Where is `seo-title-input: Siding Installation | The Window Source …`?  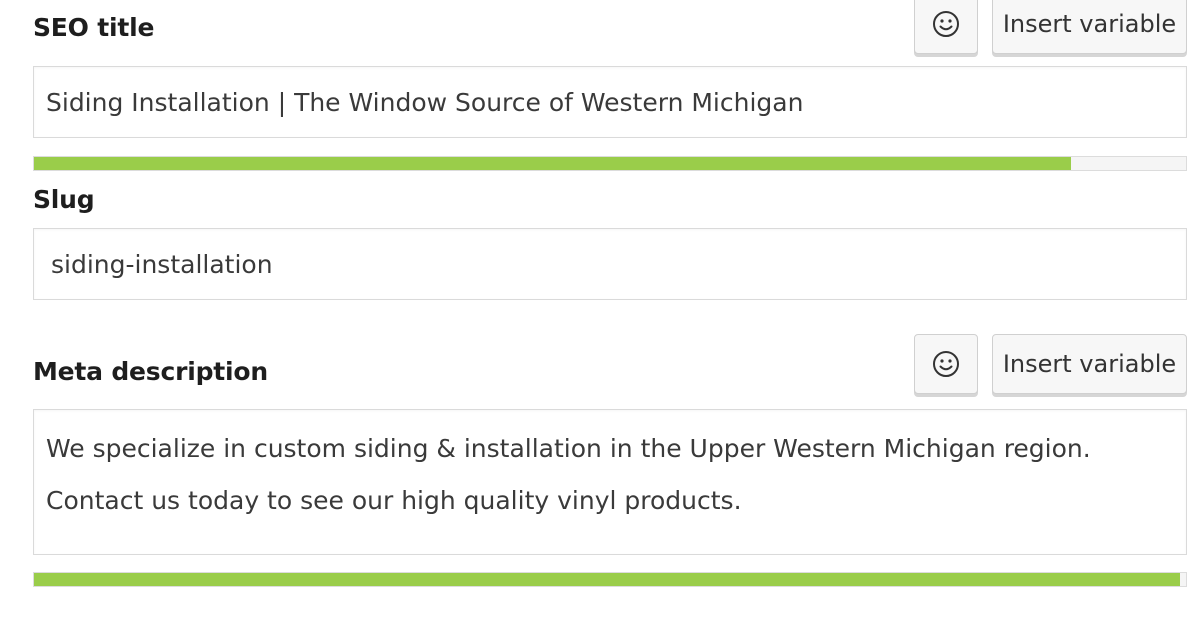 seo-title-input: Siding Installation | The Window Source … is located at coordinates (610, 102).